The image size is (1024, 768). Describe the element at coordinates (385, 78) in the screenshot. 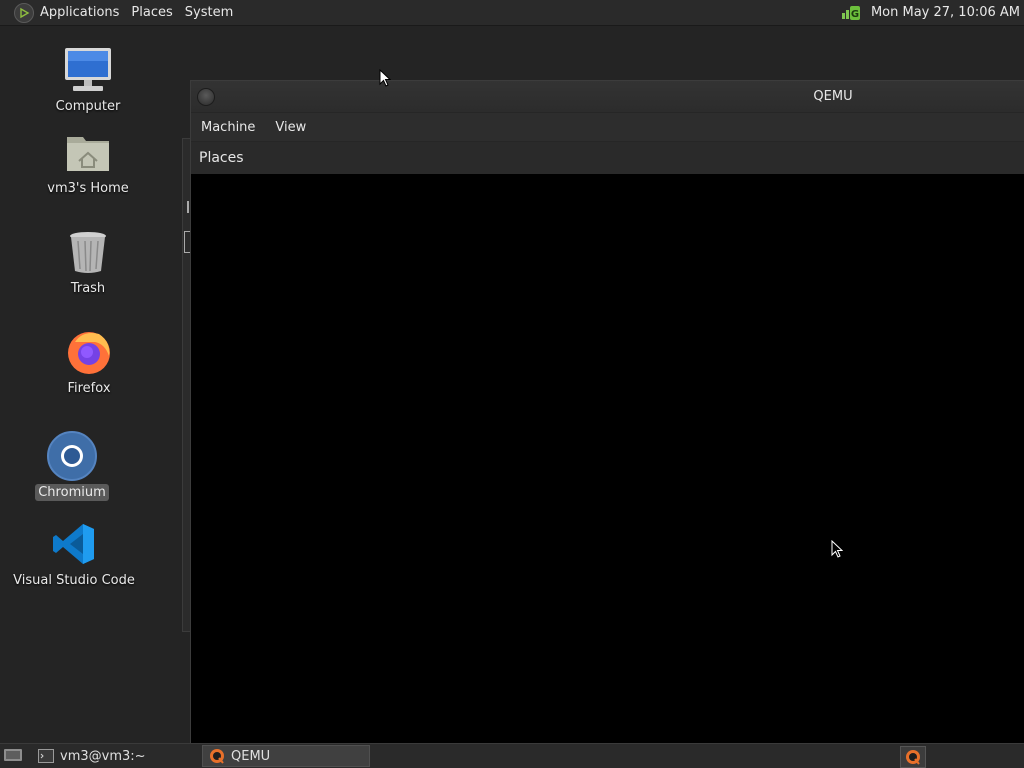

I see `mouse-cursor-icon` at that location.